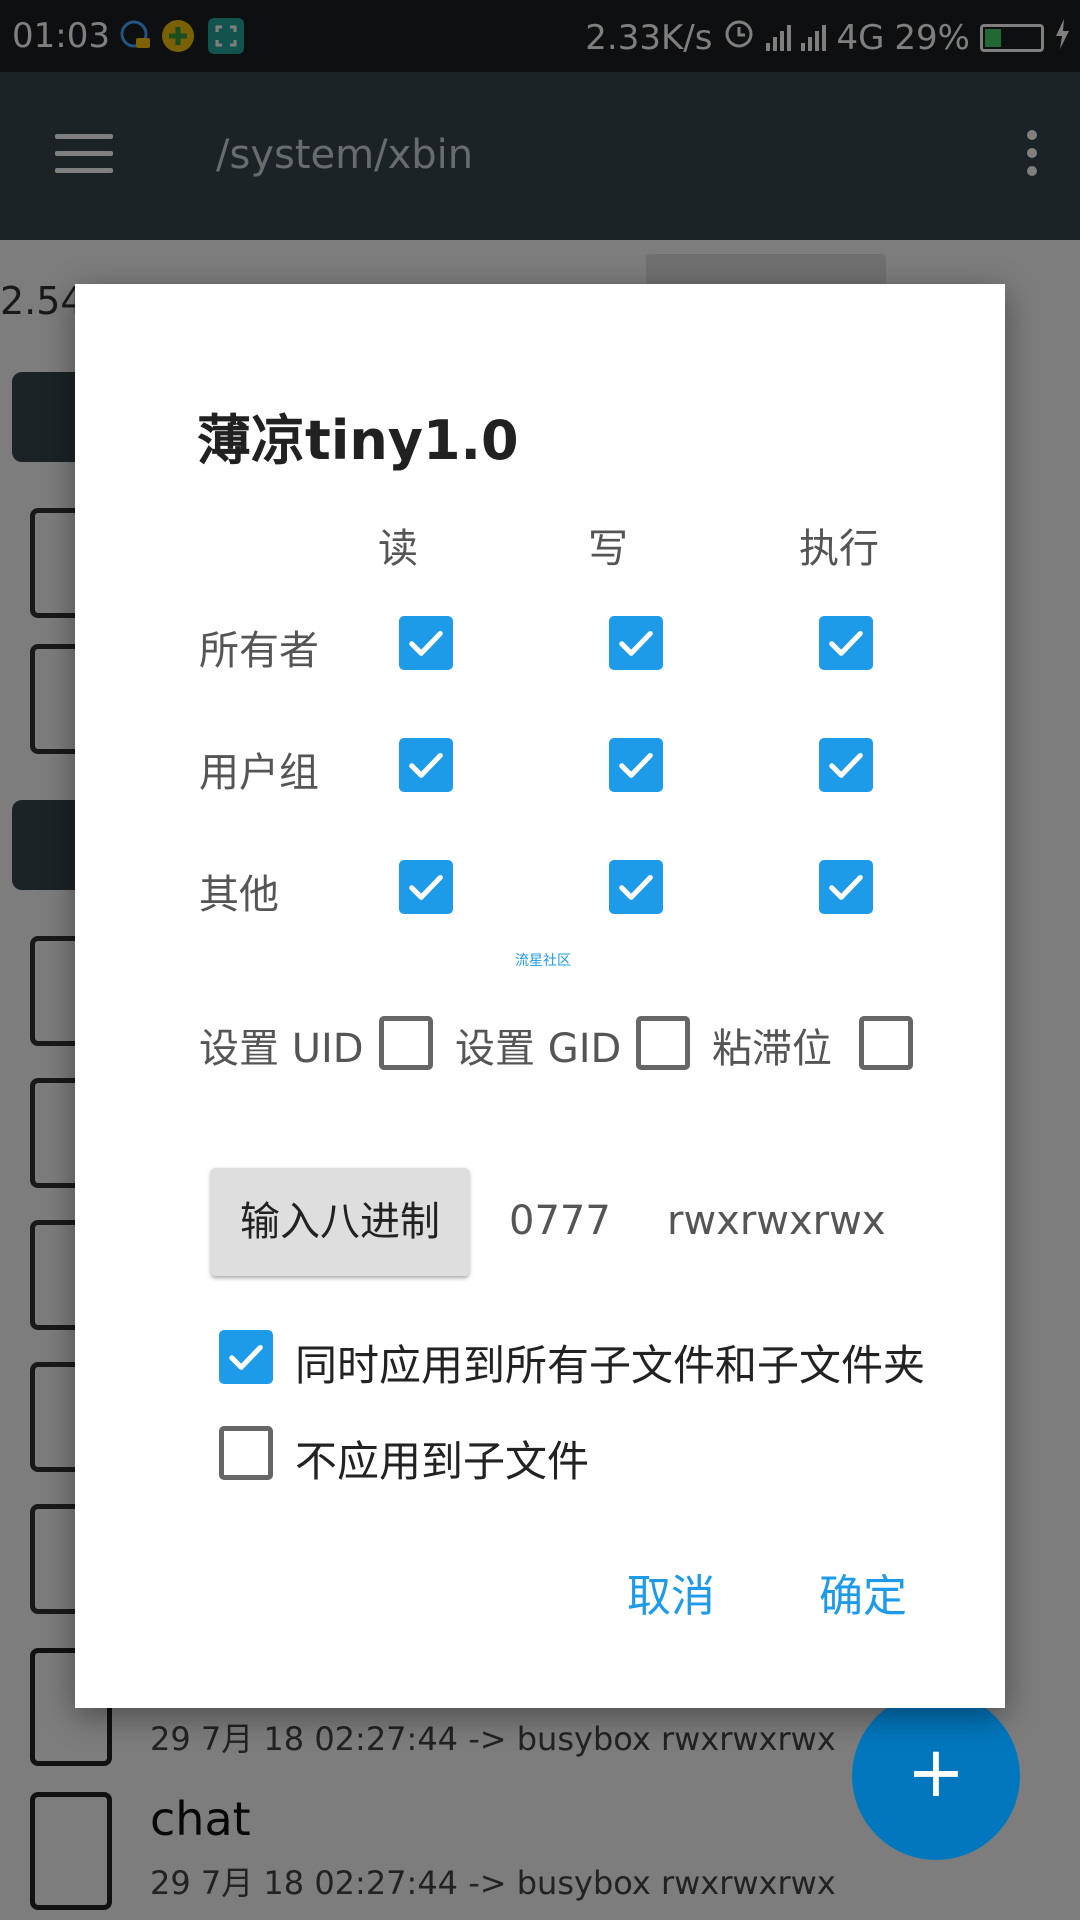 This screenshot has height=1920, width=1080. What do you see at coordinates (560, 1221) in the screenshot?
I see `octal-value: 0777` at bounding box center [560, 1221].